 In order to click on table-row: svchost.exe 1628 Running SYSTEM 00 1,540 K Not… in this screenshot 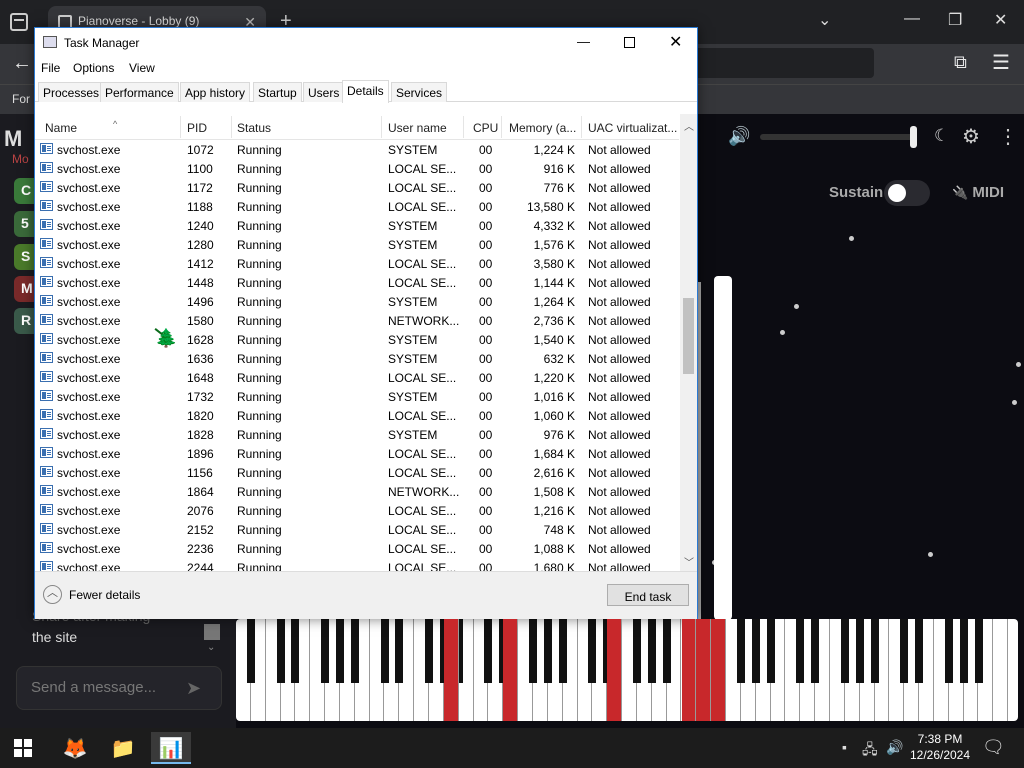, I will do `click(357, 339)`.